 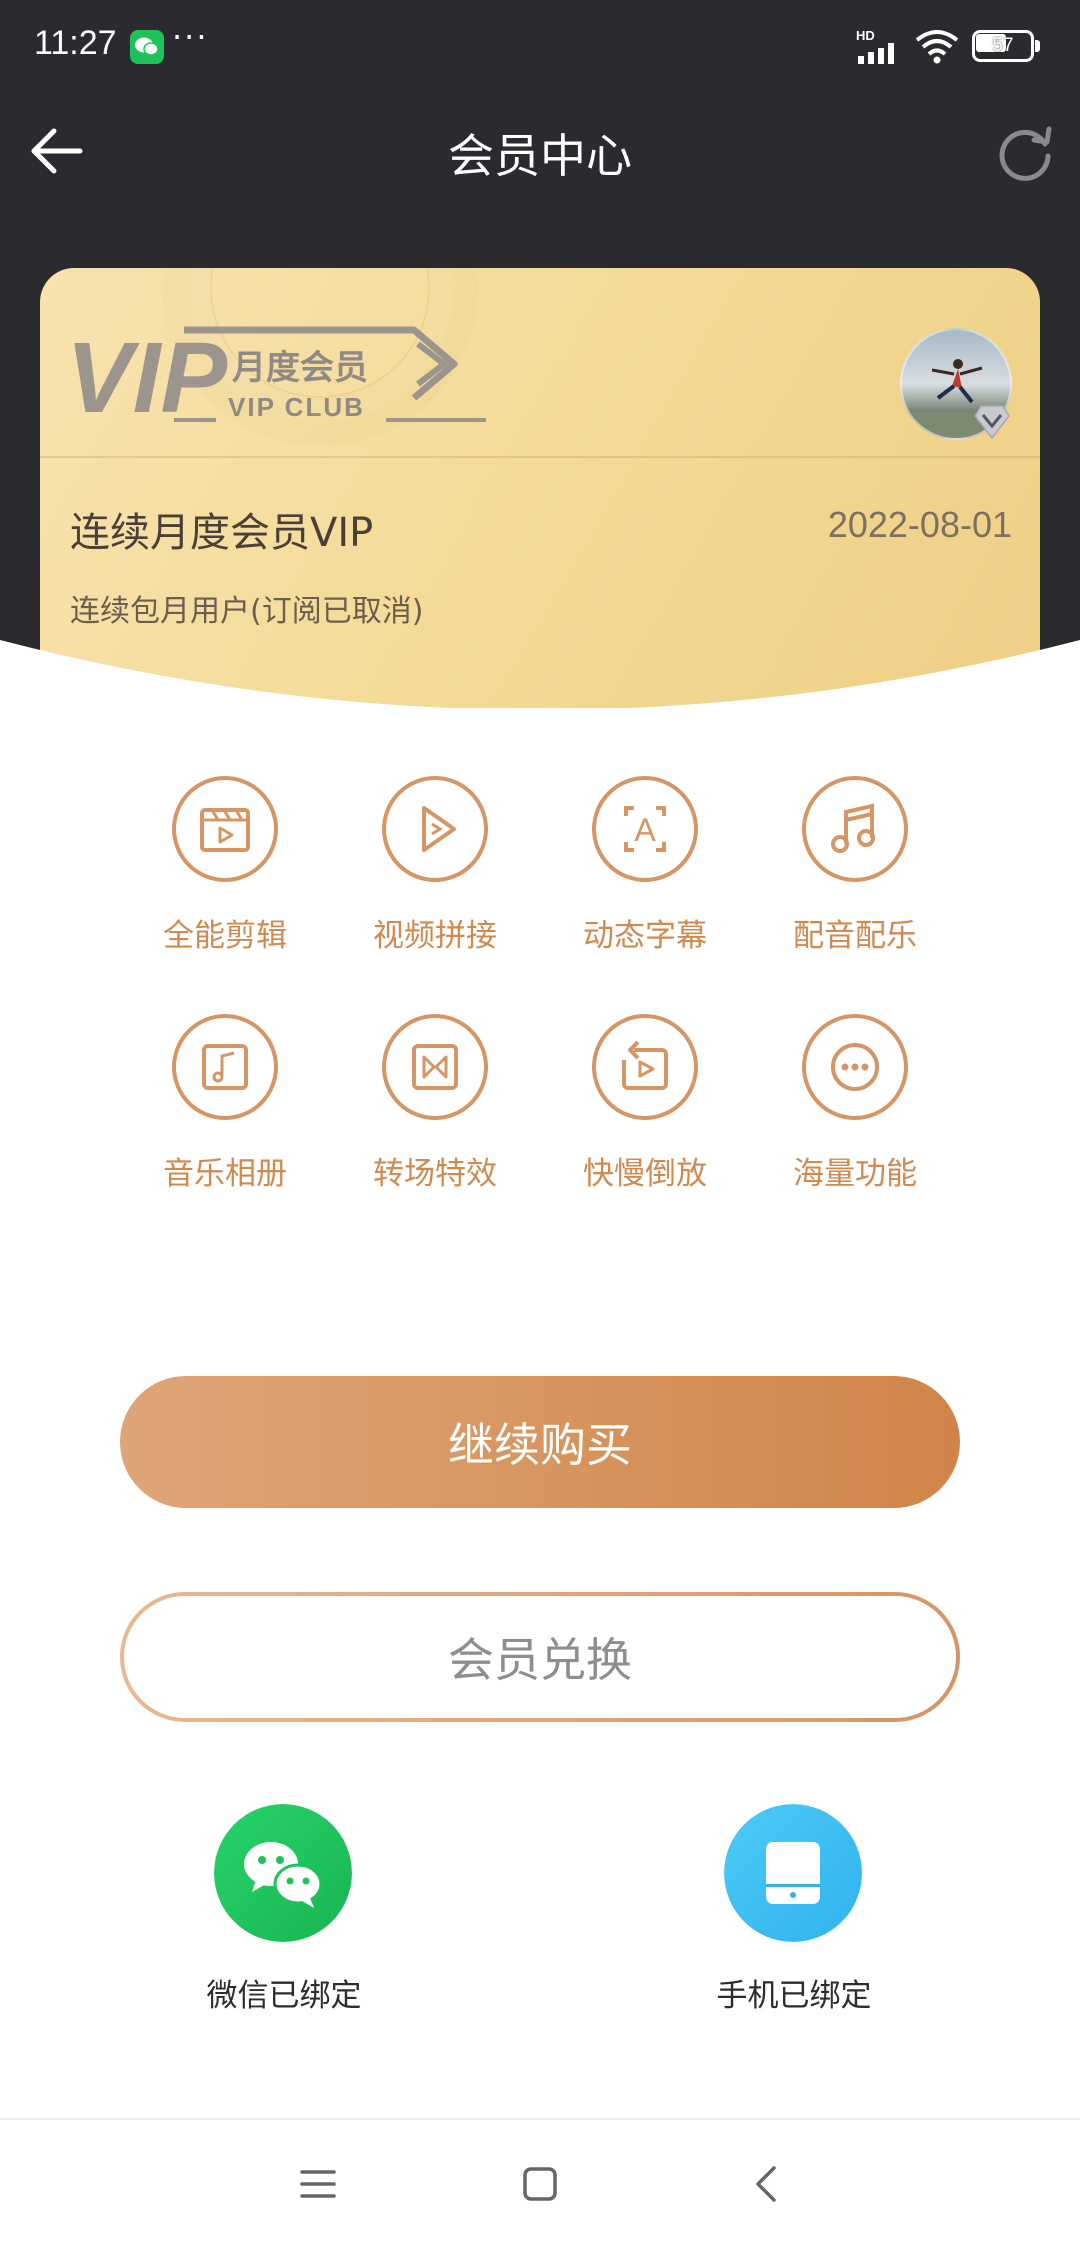 I want to click on svg-text: VIP, so click(x=146, y=378).